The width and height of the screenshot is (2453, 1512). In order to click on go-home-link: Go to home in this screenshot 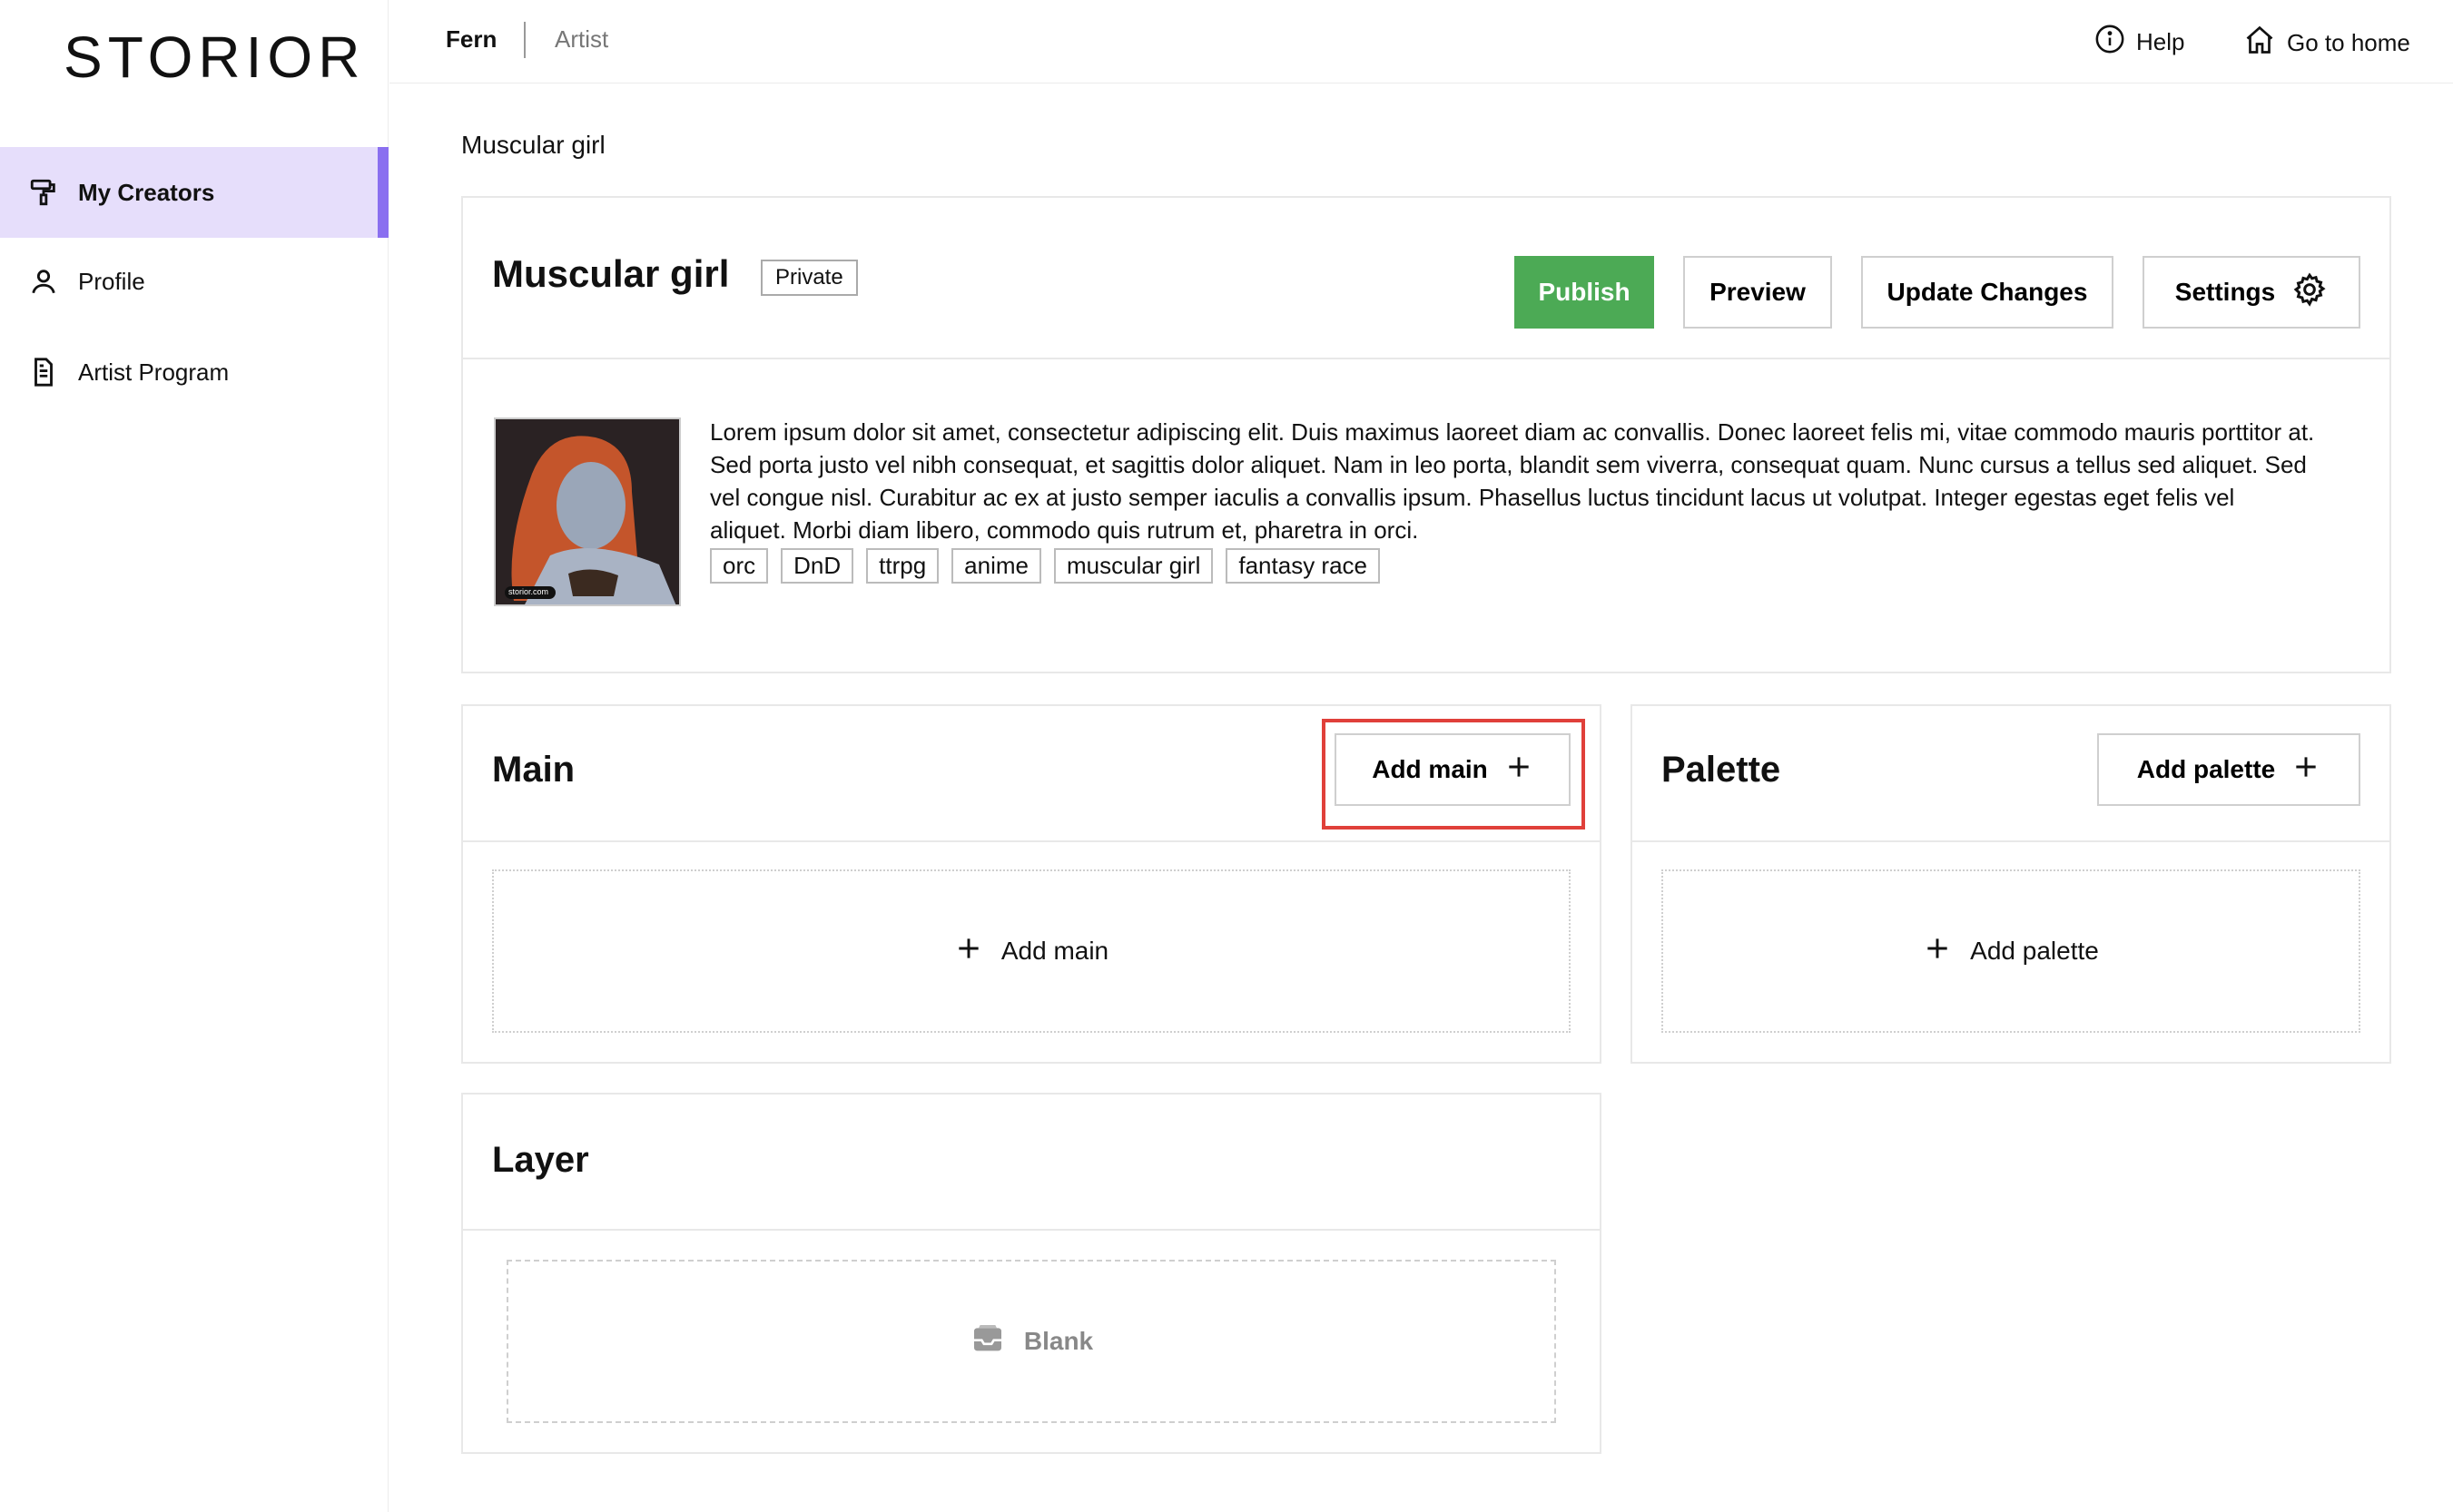, I will do `click(2326, 43)`.